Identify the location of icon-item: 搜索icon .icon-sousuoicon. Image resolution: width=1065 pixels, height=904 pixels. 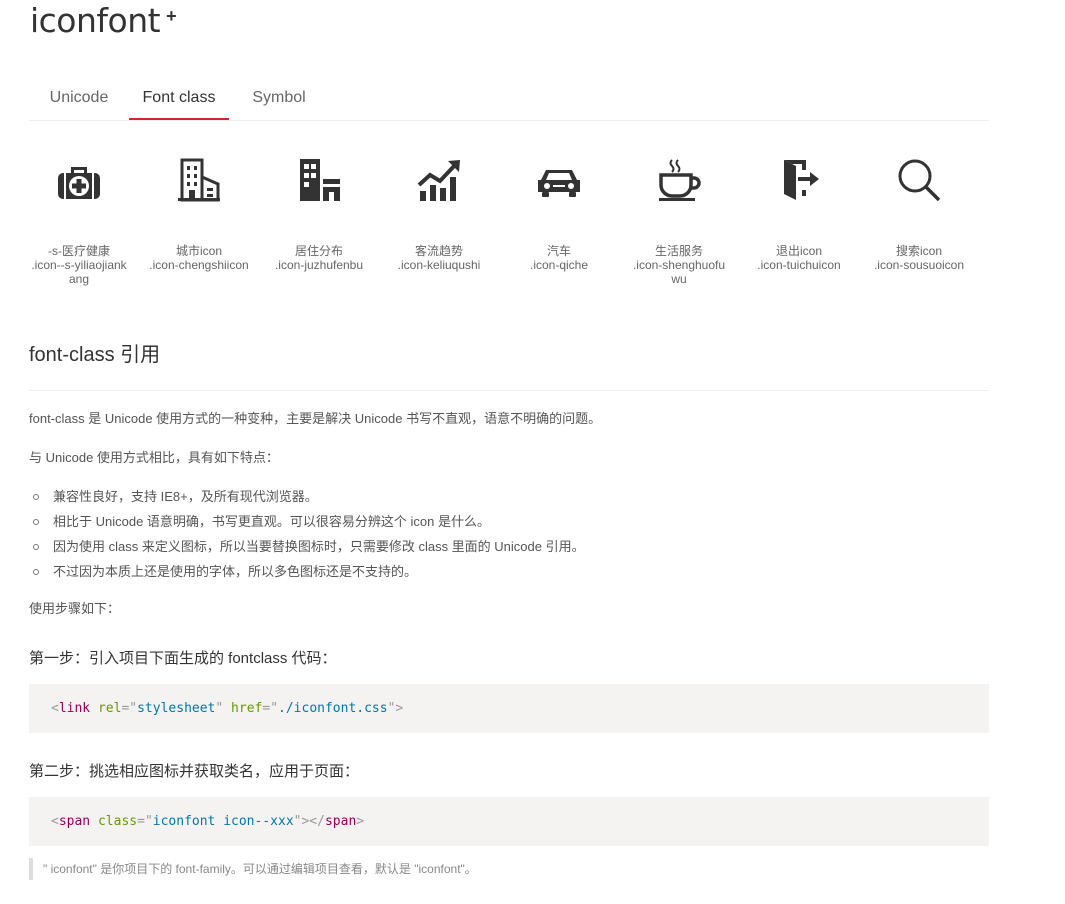
(919, 206).